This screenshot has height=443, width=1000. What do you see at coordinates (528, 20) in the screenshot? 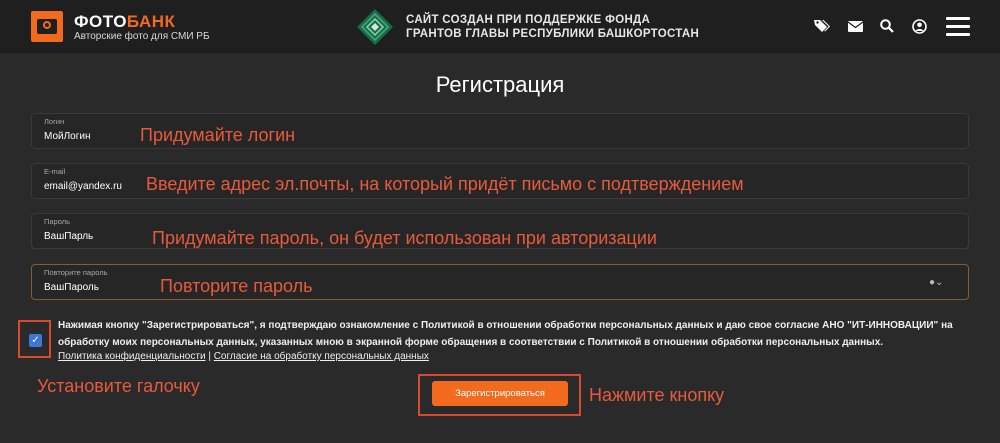
I see `fund-caption-line1: САЙТ СОЗДАН ПРИ ПОДДЕРЖКЕ ФОНДА` at bounding box center [528, 20].